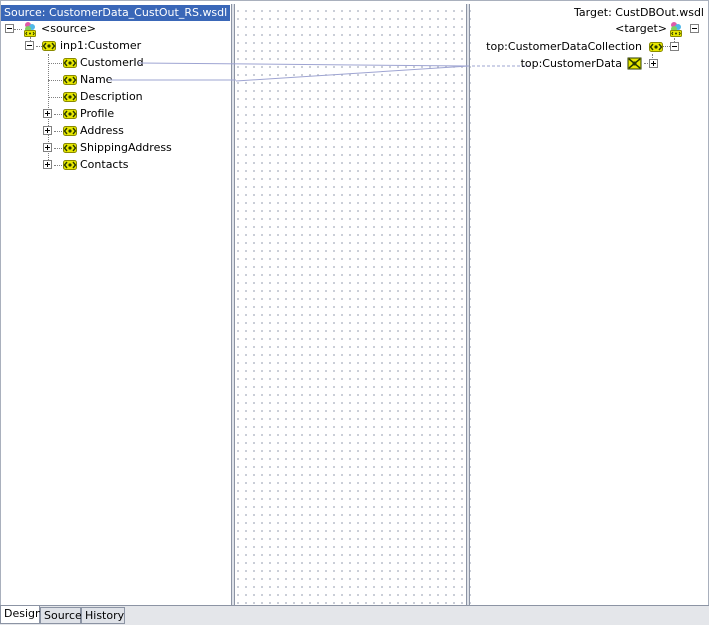 The width and height of the screenshot is (709, 625). Describe the element at coordinates (590, 28) in the screenshot. I see `tree-node-target-root: <target>` at that location.